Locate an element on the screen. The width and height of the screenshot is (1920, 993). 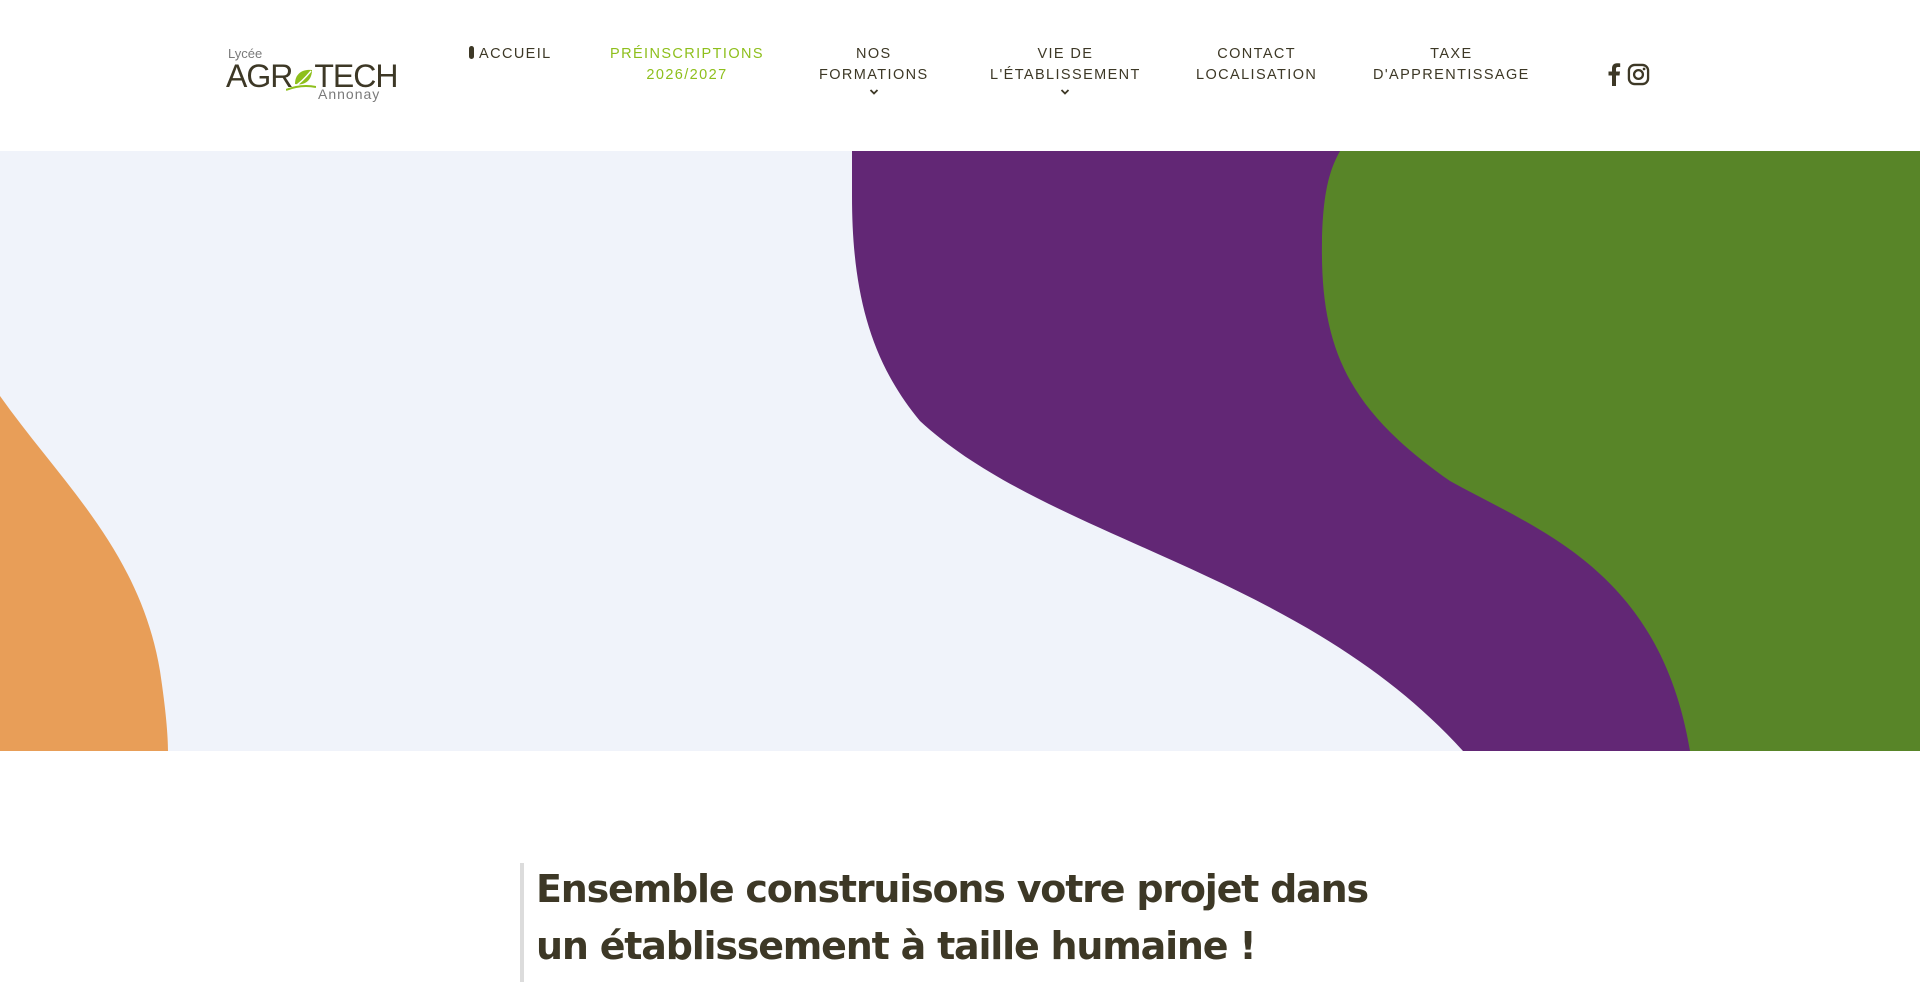
nav-label-line: NOS is located at coordinates (873, 54).